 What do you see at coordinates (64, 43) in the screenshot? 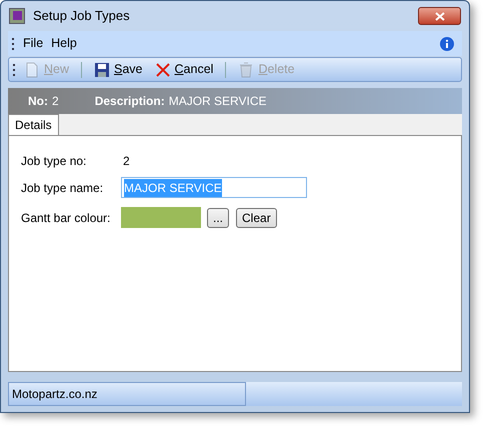
I see `menu-item: Help` at bounding box center [64, 43].